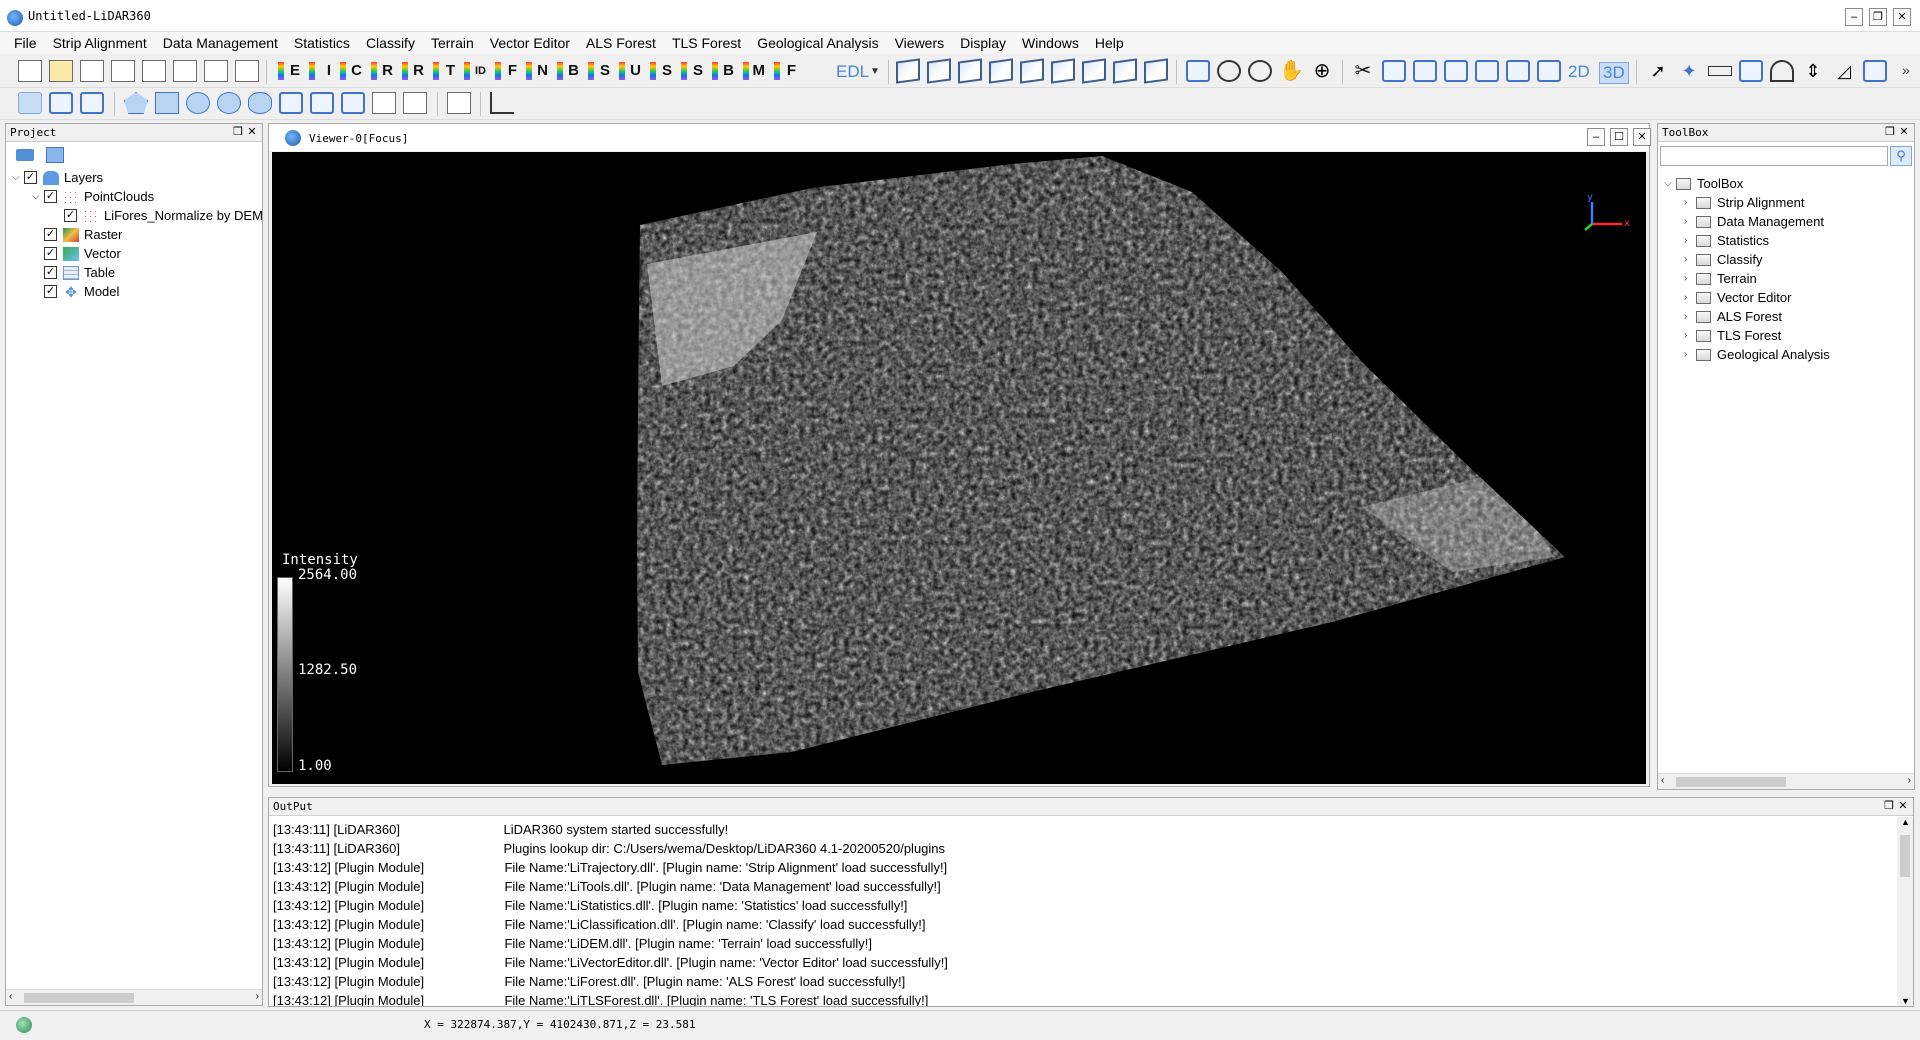 The image size is (1920, 1040). I want to click on color-by-elevation-icon: E, so click(289, 71).